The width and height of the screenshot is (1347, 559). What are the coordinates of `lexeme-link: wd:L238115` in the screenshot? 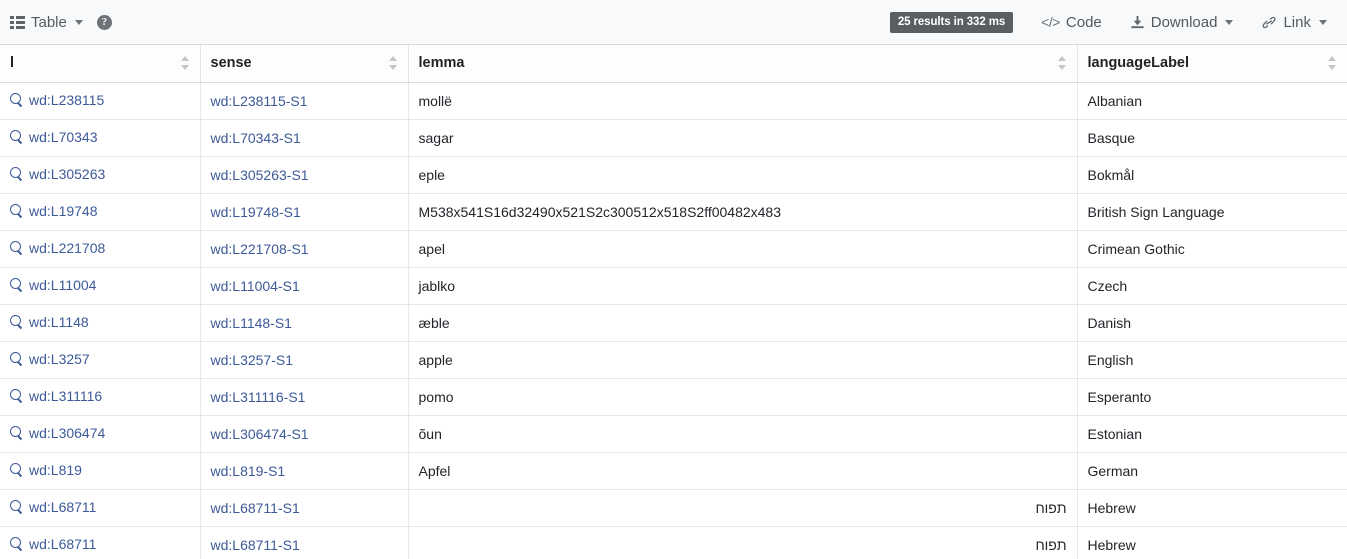 It's located at (57, 100).